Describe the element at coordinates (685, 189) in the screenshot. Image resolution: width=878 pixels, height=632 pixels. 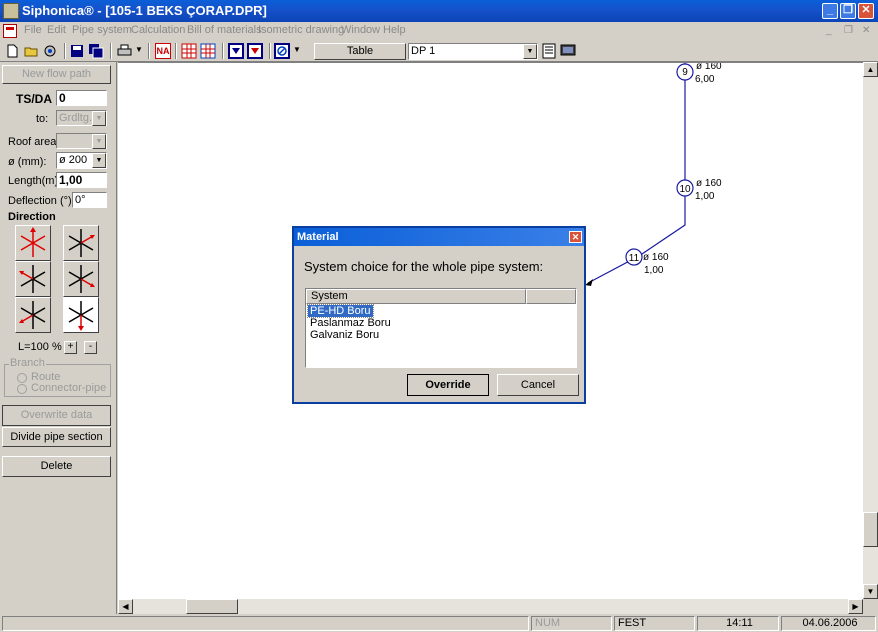
I see `node-10-id: 10` at that location.